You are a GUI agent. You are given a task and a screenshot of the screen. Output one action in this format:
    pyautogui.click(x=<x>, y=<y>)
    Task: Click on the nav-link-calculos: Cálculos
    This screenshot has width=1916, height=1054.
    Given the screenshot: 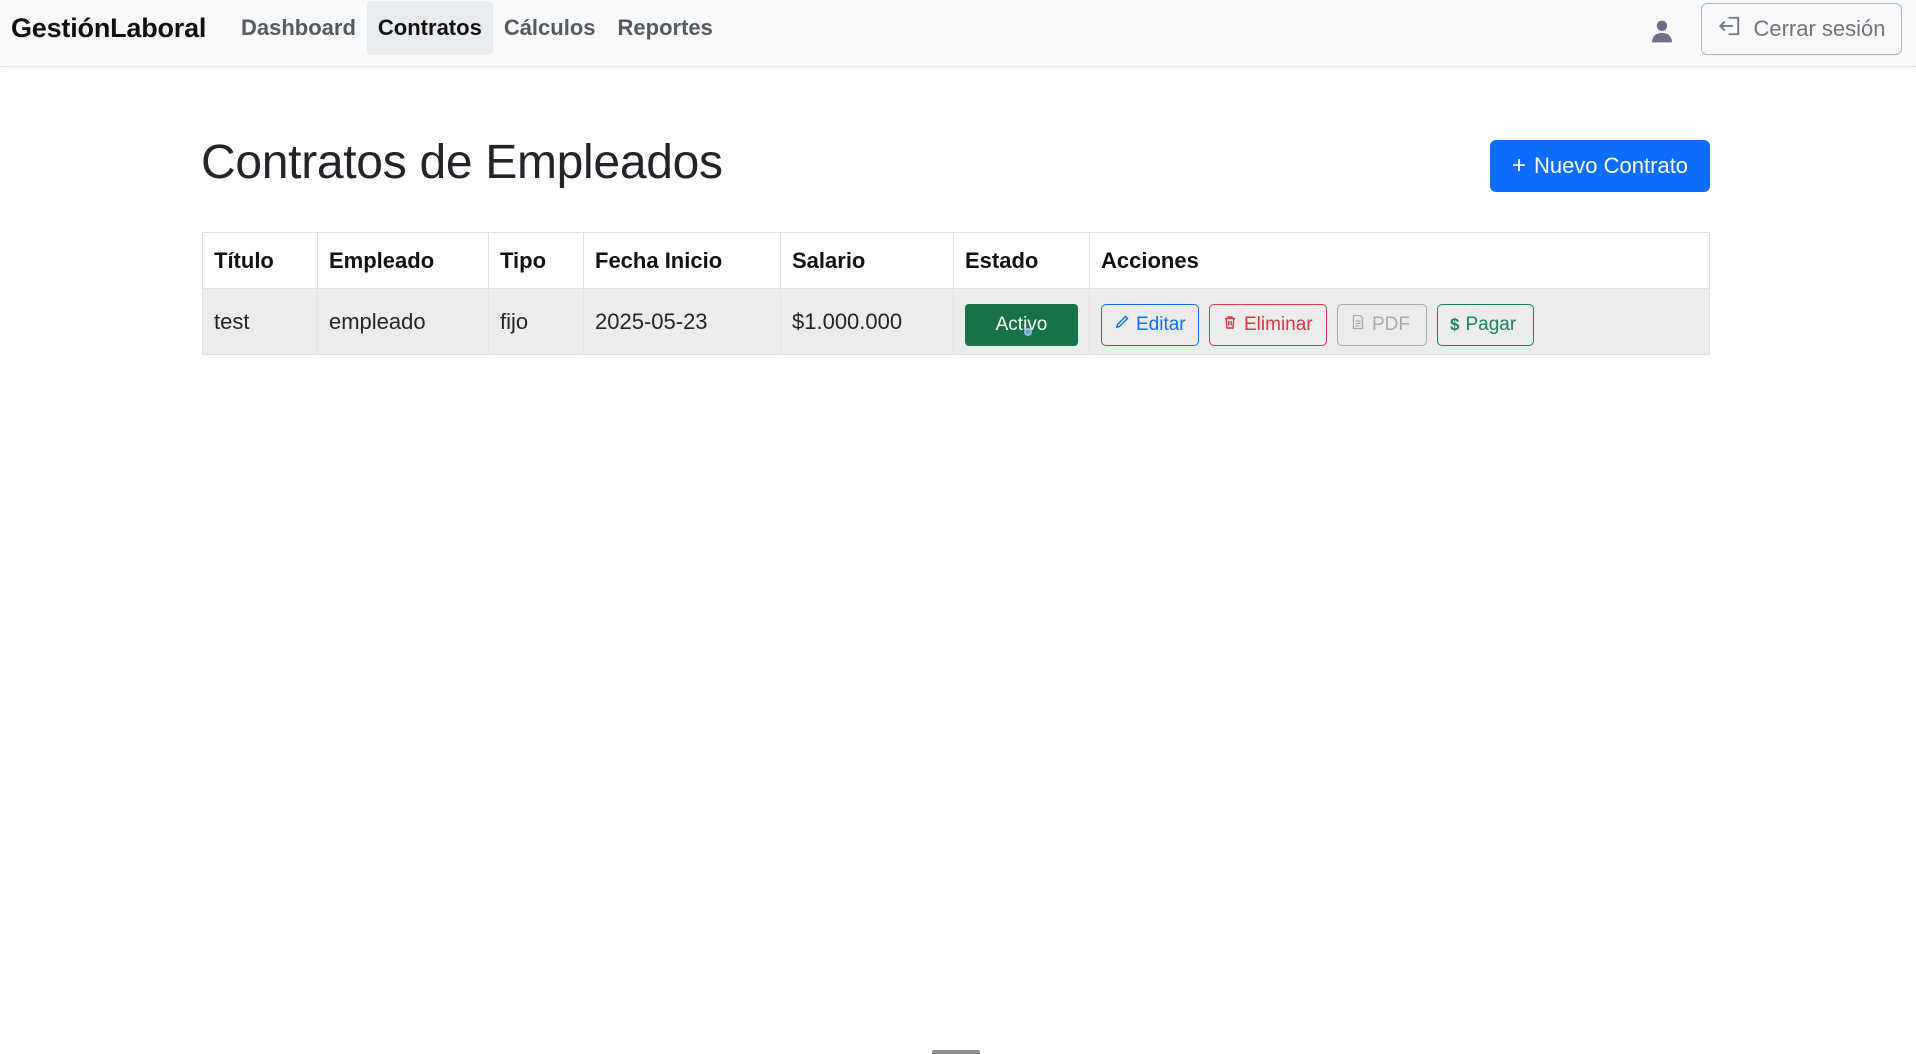 What is the action you would take?
    pyautogui.click(x=550, y=28)
    